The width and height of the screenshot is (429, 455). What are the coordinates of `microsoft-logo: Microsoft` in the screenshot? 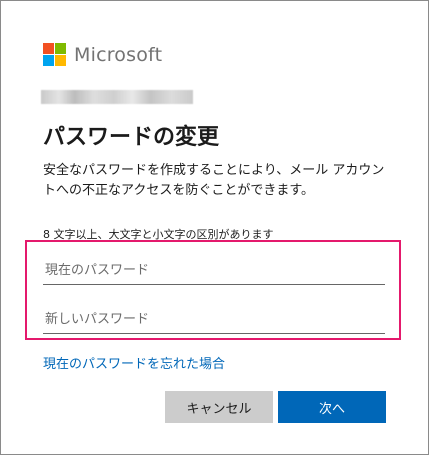 It's located at (102, 54).